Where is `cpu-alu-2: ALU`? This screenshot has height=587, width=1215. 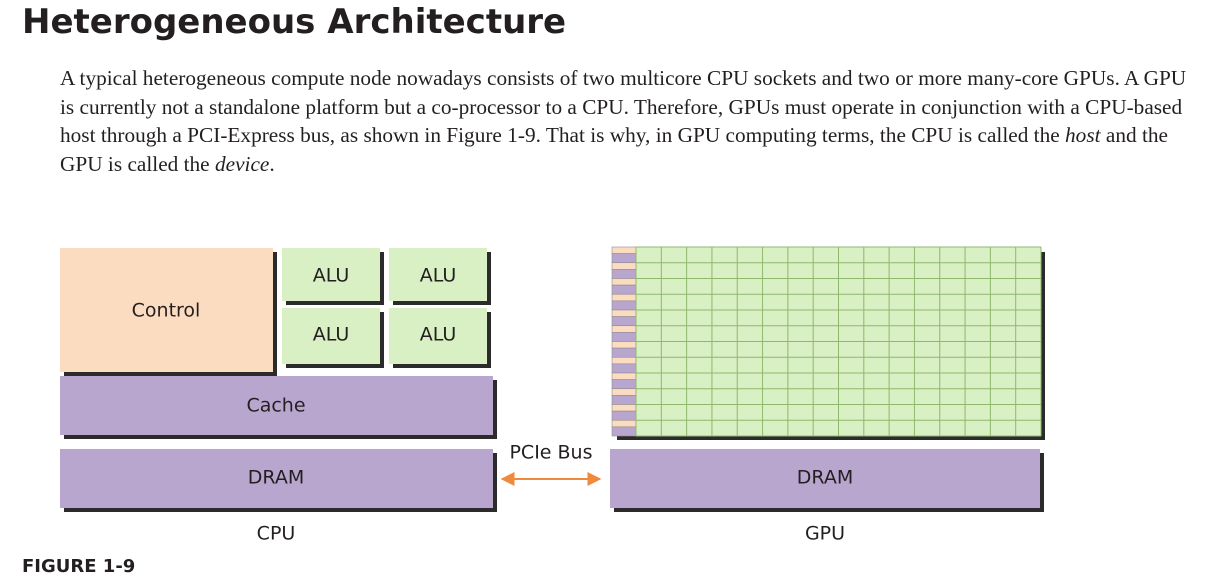
cpu-alu-2: ALU is located at coordinates (440, 276).